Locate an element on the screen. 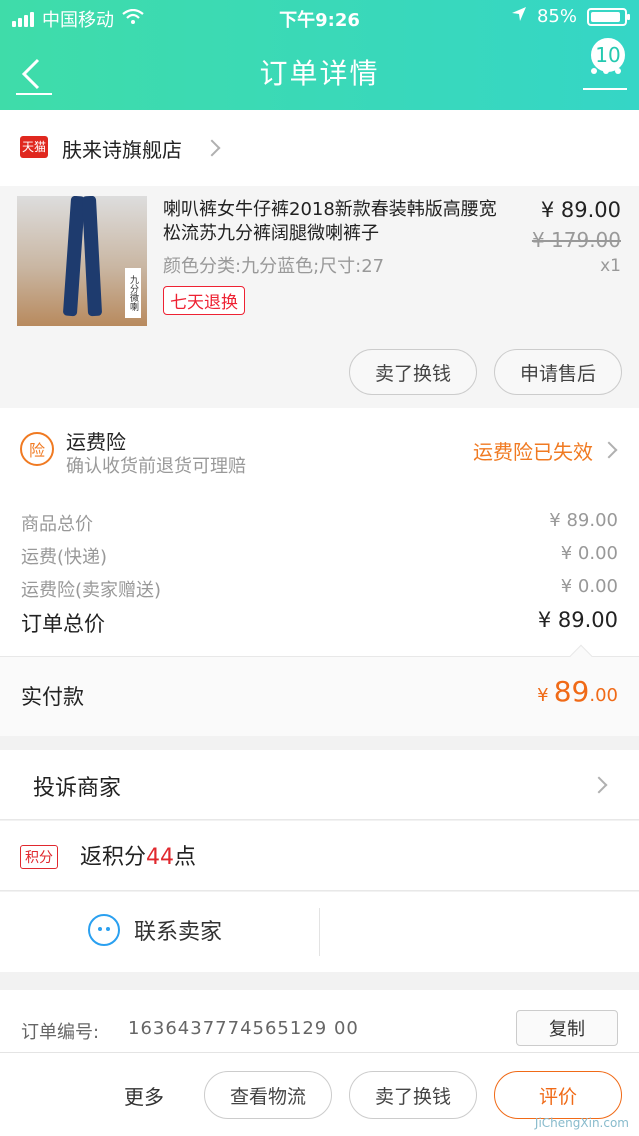 This screenshot has height=1136, width=639. summary-row: 运费(快递) ¥ 0.00 is located at coordinates (319, 556).